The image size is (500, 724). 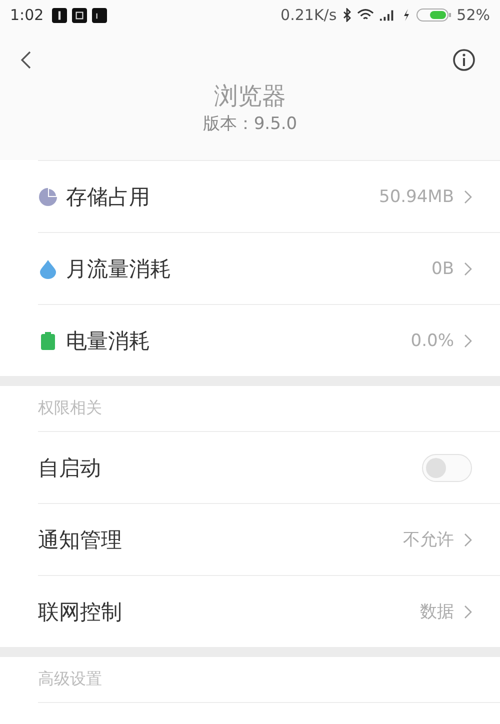 I want to click on signal-icon, so click(x=387, y=15).